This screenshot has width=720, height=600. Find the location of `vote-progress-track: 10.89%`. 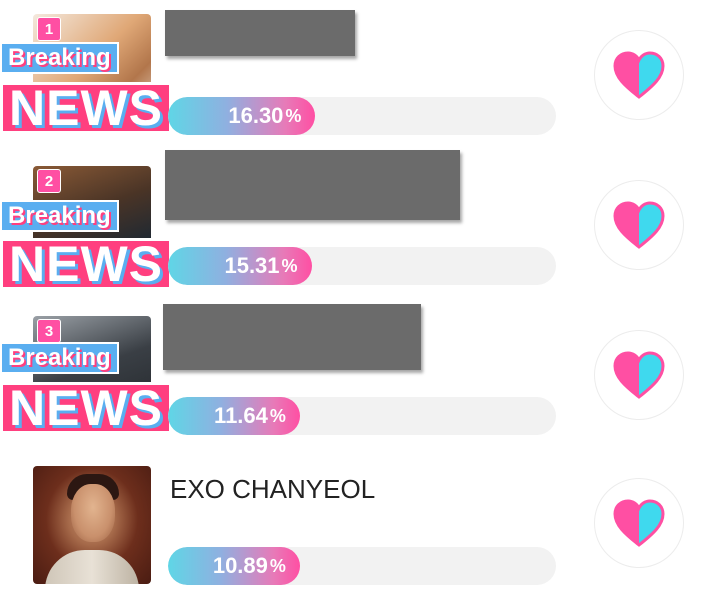

vote-progress-track: 10.89% is located at coordinates (362, 566).